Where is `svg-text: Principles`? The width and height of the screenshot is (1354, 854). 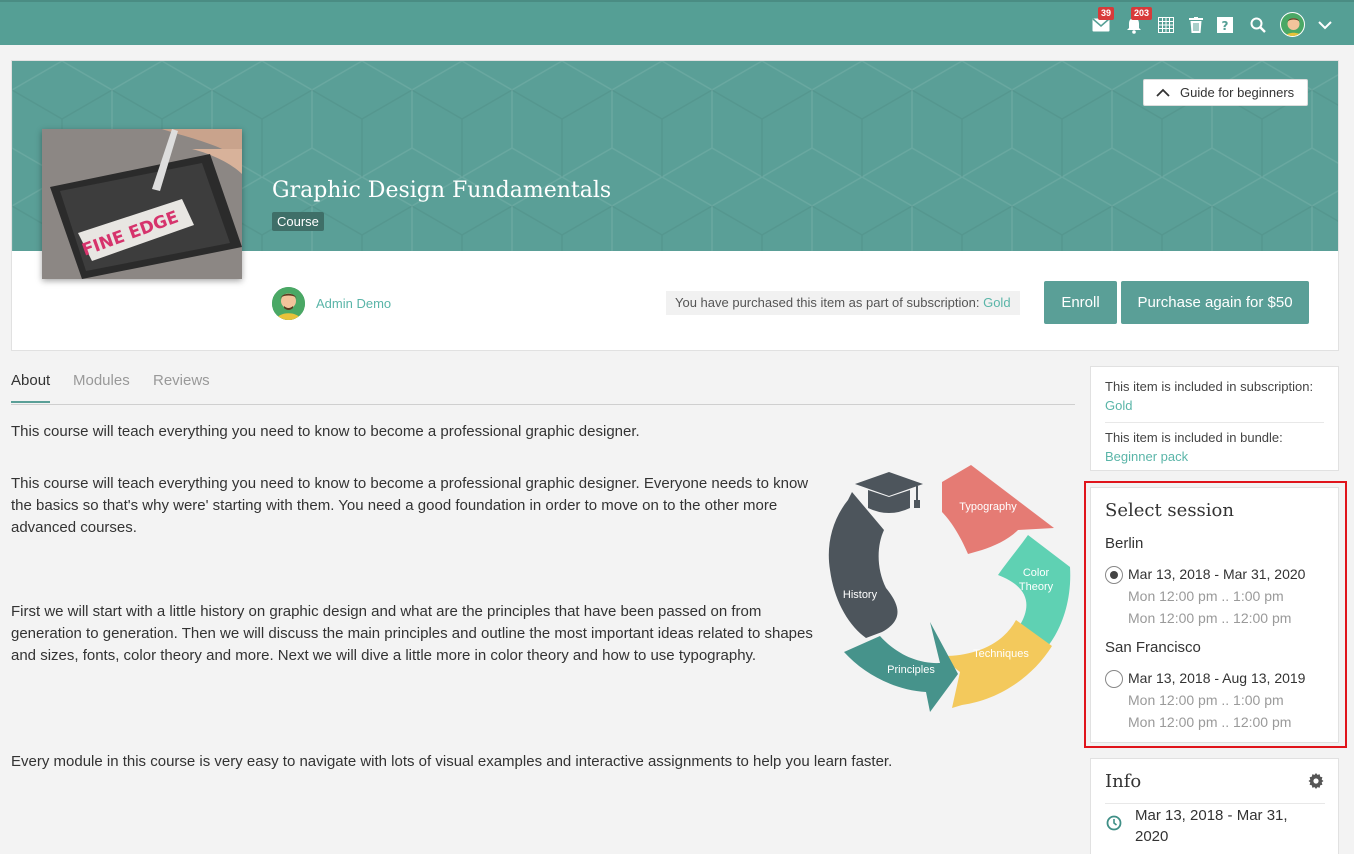
svg-text: Principles is located at coordinates (911, 670).